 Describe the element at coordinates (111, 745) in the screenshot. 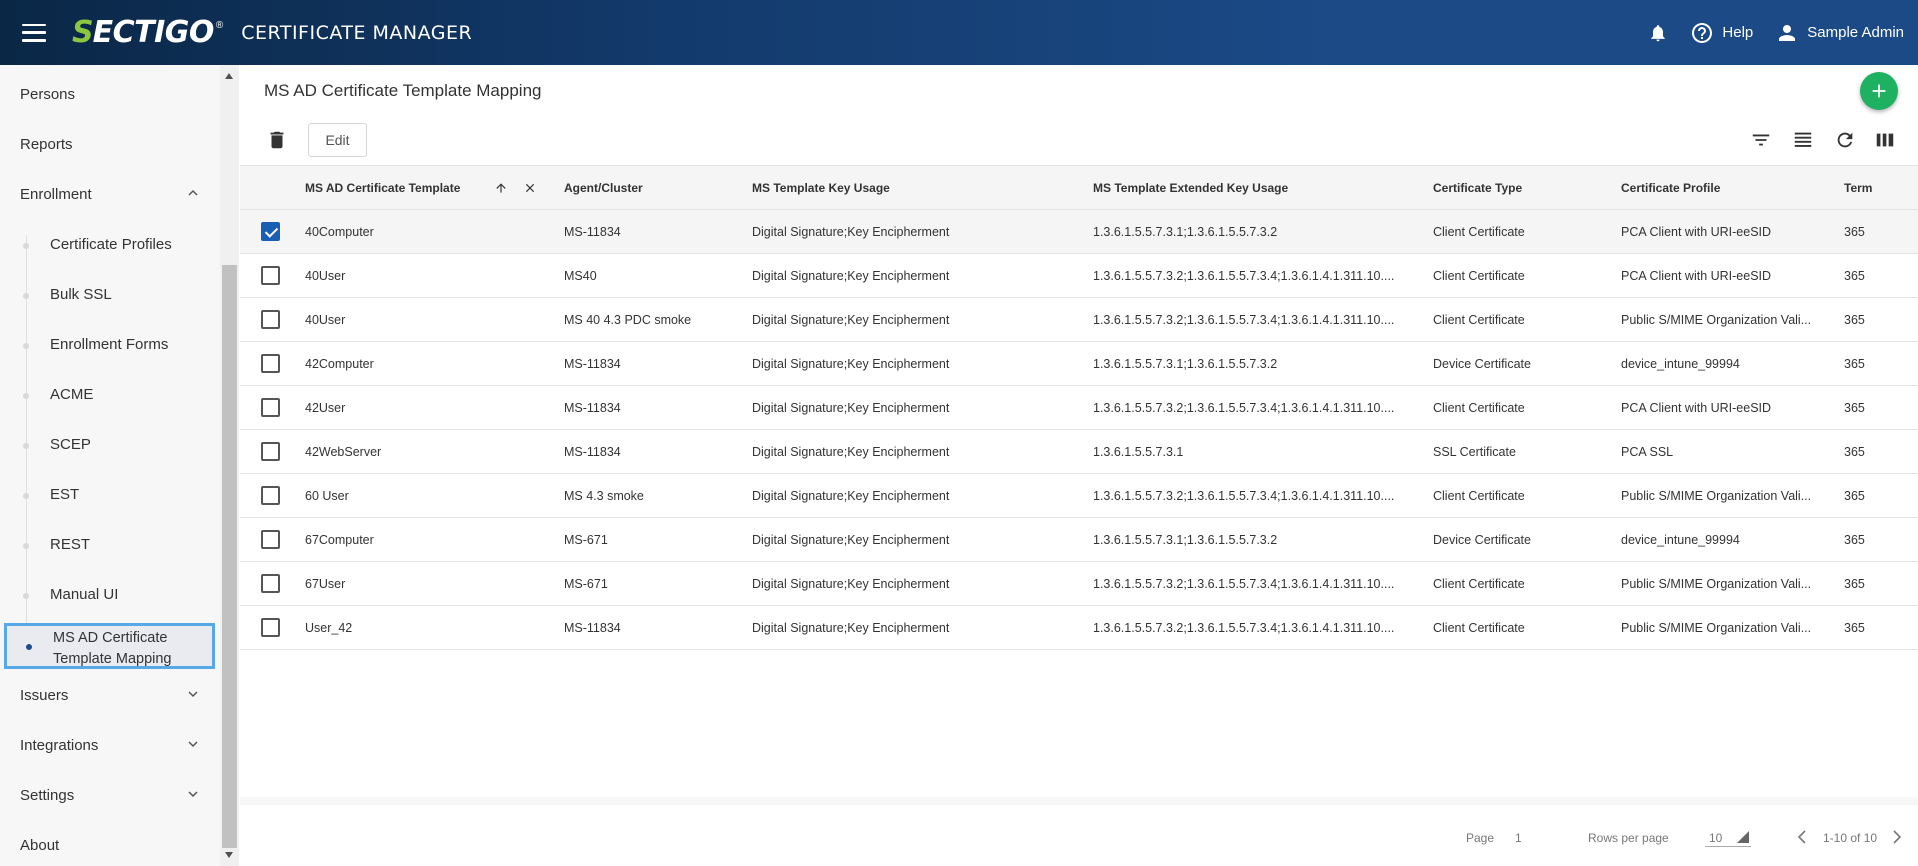

I see `sidebar-item-integrations: Integrations` at that location.